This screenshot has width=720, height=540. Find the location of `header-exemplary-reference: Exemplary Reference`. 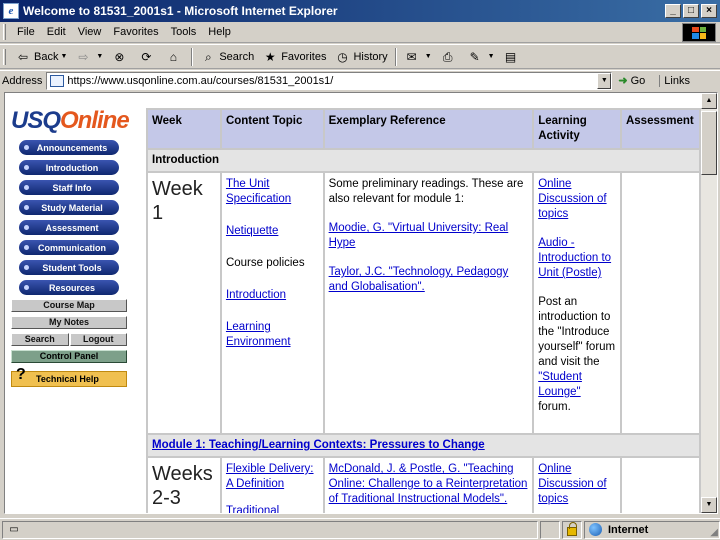

header-exemplary-reference: Exemplary Reference is located at coordinates (428, 129).